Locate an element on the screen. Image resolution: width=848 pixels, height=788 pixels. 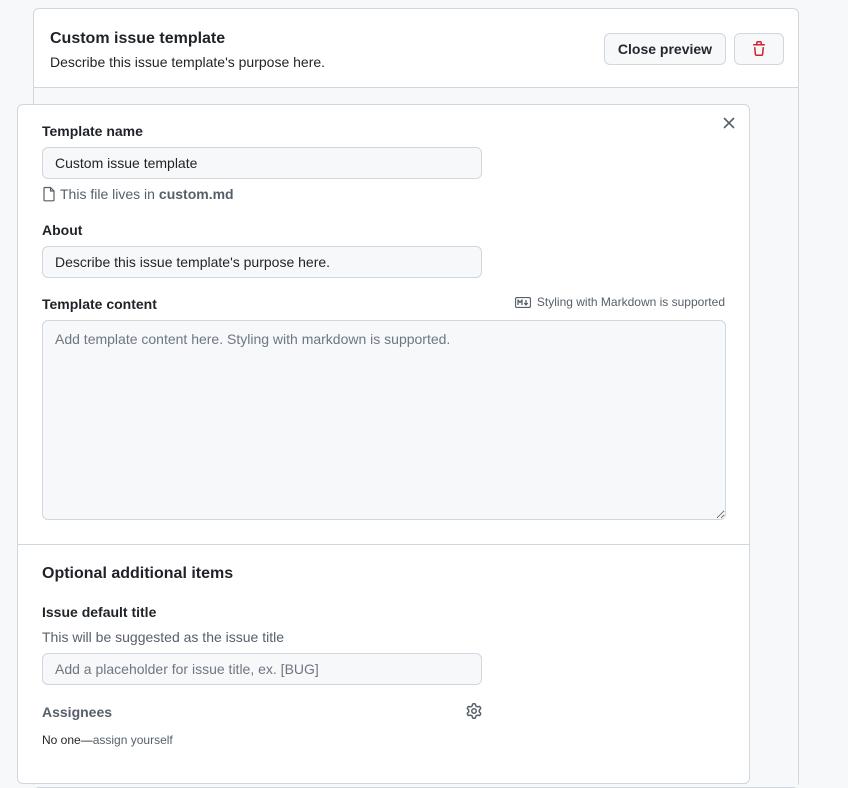
trash-icon is located at coordinates (759, 48).